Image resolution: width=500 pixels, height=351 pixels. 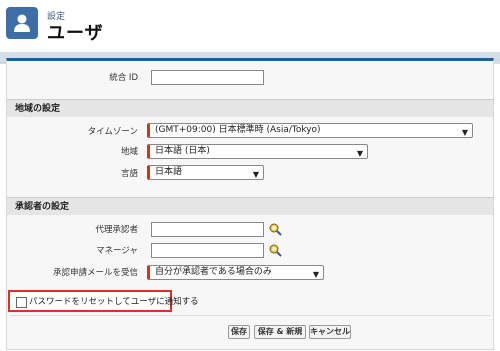 I want to click on timezone-select: (GMT+09:00) 日本標準時 (Asia/Tokyo) ▼, so click(x=310, y=130).